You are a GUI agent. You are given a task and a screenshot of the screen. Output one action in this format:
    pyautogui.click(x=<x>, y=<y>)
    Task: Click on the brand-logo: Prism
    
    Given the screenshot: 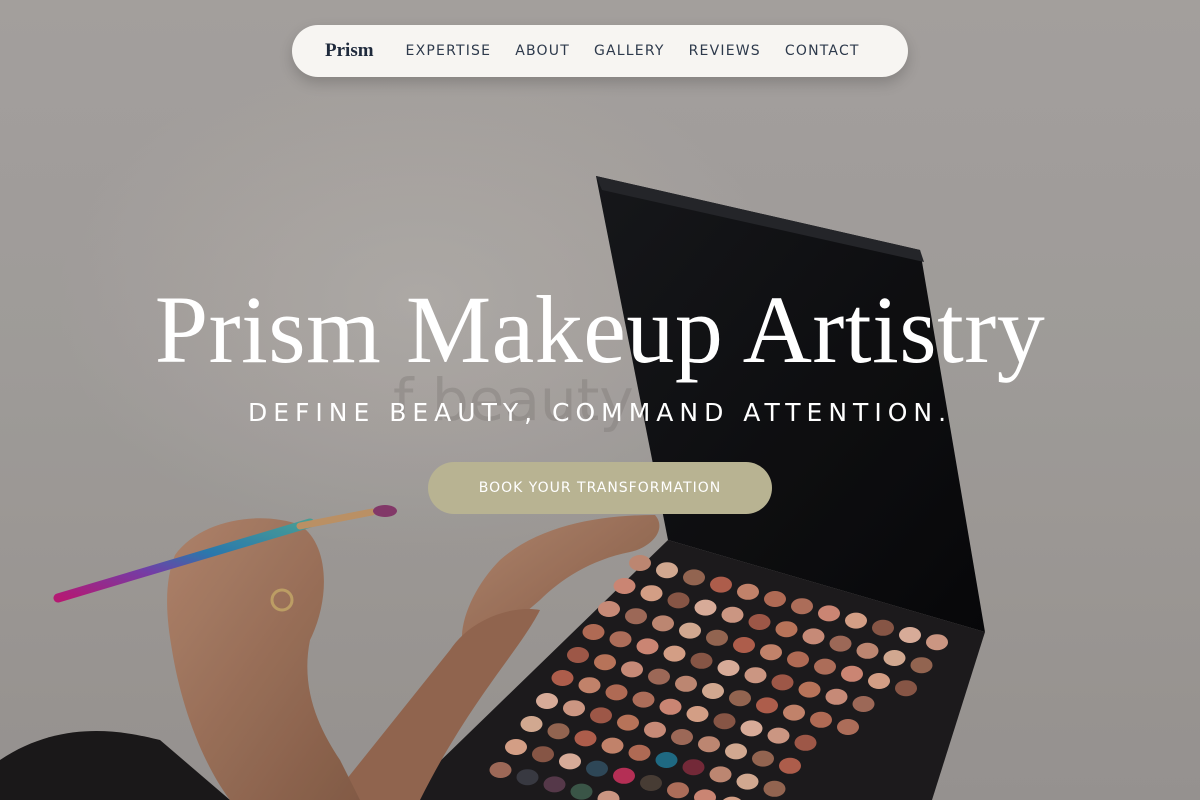 What is the action you would take?
    pyautogui.click(x=349, y=51)
    